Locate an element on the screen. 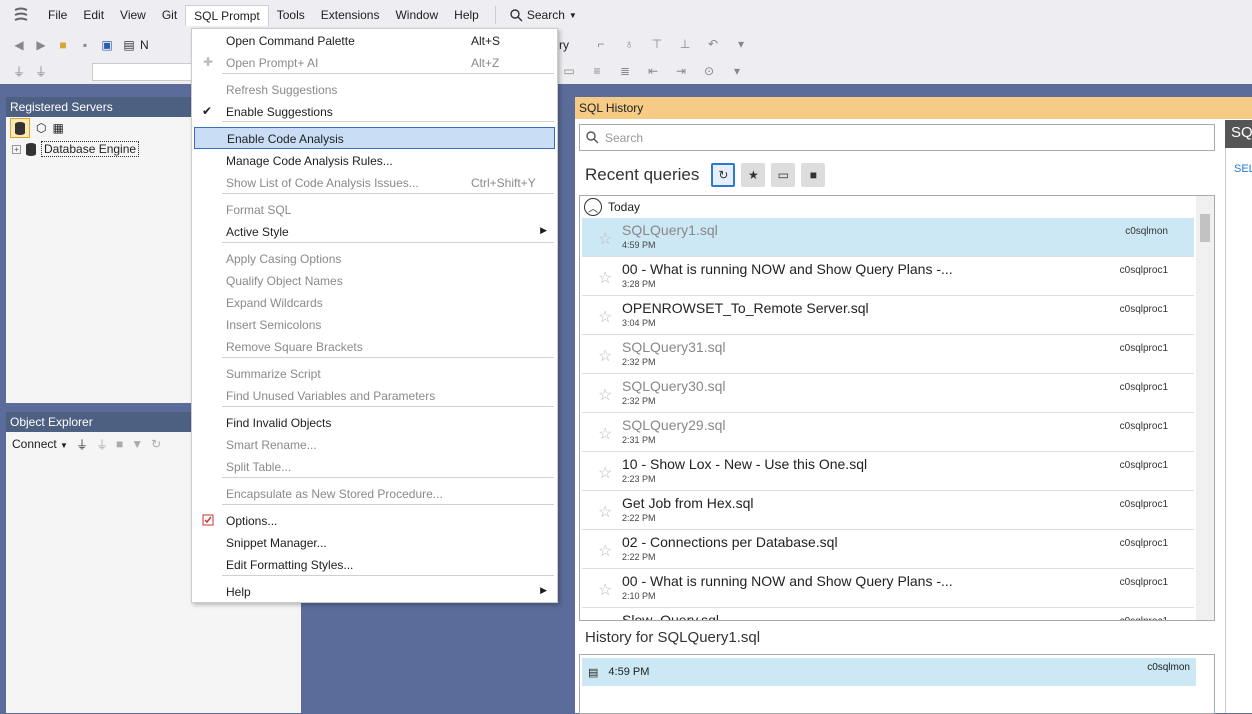 The width and height of the screenshot is (1252, 714). folder-button: ■ is located at coordinates (813, 175).